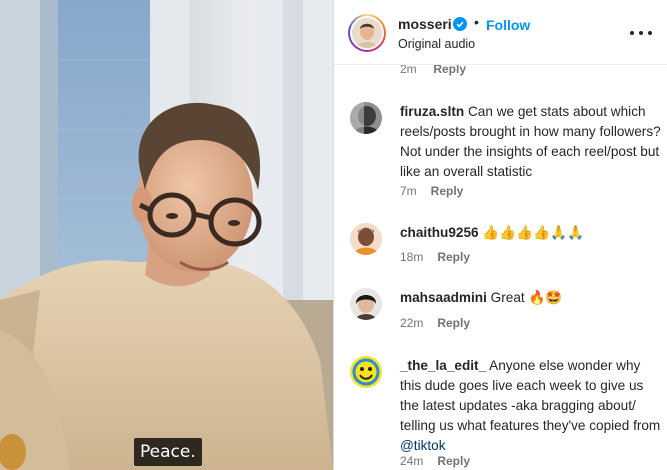 Image resolution: width=667 pixels, height=470 pixels. What do you see at coordinates (439, 232) in the screenshot?
I see `comment-username: chaithu9256` at bounding box center [439, 232].